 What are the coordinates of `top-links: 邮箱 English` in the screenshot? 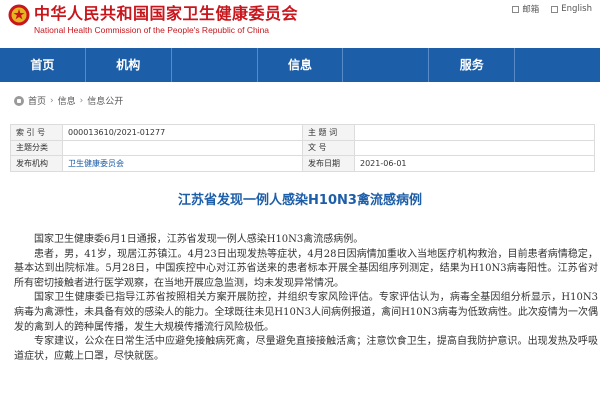 It's located at (552, 9).